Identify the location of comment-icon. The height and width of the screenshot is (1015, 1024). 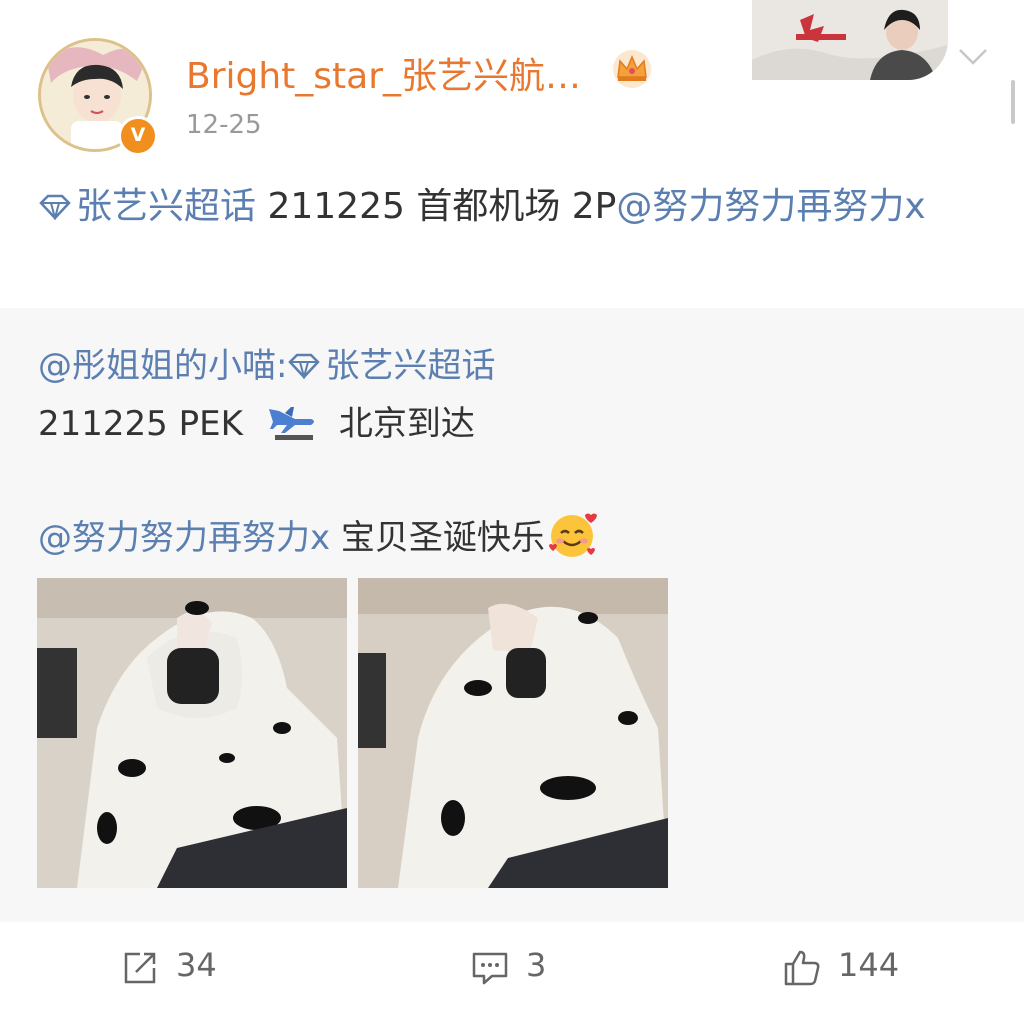
(490, 968).